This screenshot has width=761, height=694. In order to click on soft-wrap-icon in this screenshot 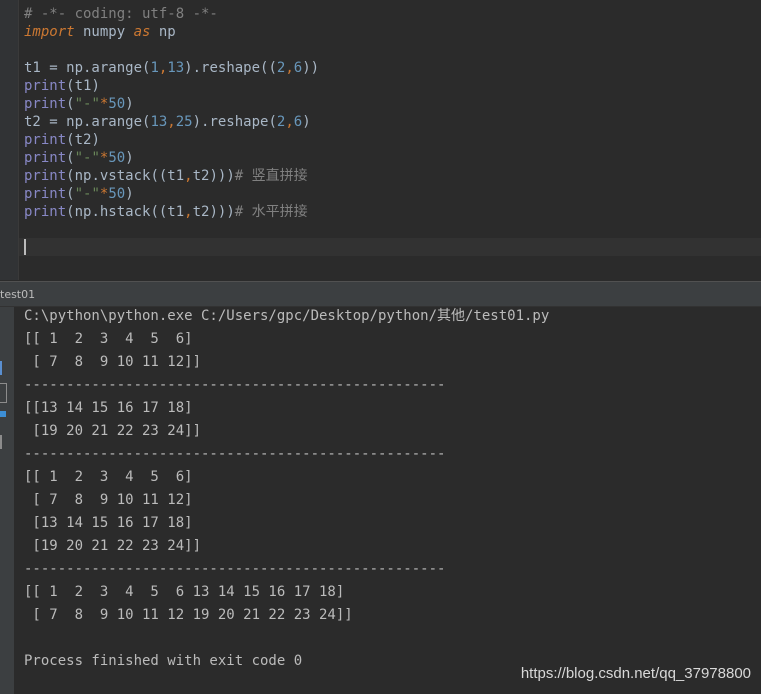, I will do `click(4, 368)`.